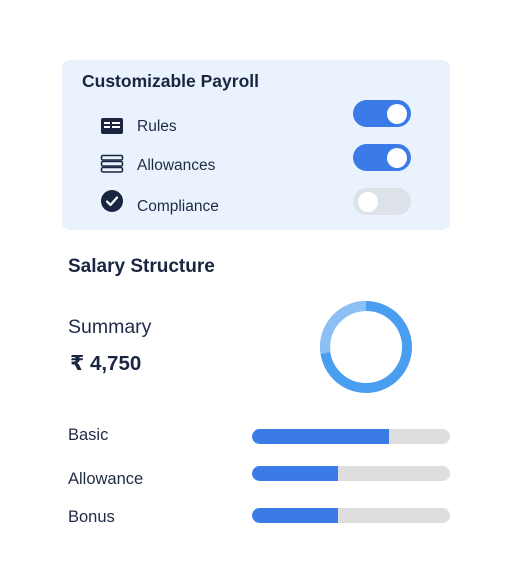  I want to click on stack-icon, so click(112, 165).